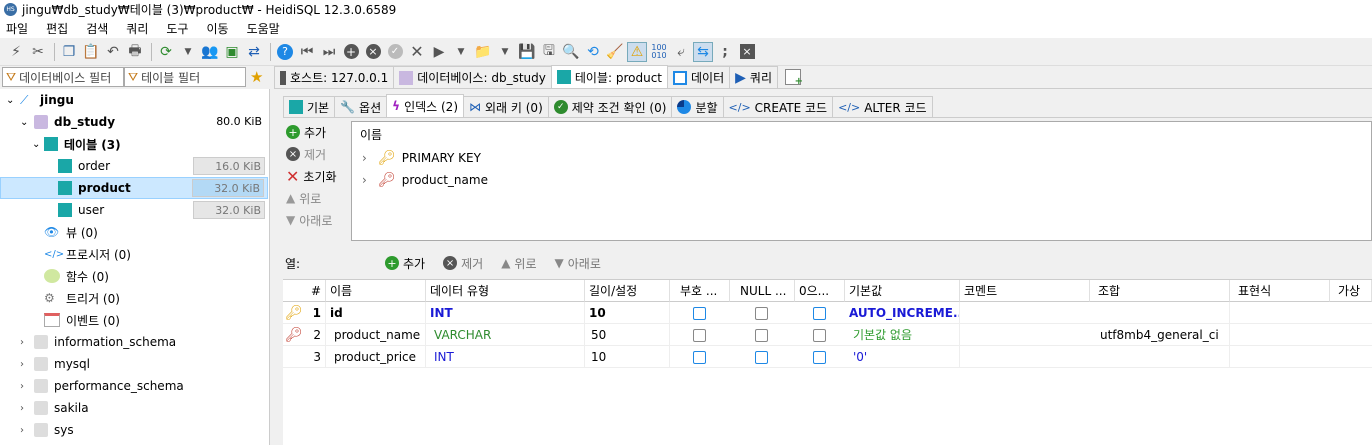 The height and width of the screenshot is (445, 1372). What do you see at coordinates (63, 77) in the screenshot?
I see `database-filter-input: ⛛ 데이터베이스 필터` at bounding box center [63, 77].